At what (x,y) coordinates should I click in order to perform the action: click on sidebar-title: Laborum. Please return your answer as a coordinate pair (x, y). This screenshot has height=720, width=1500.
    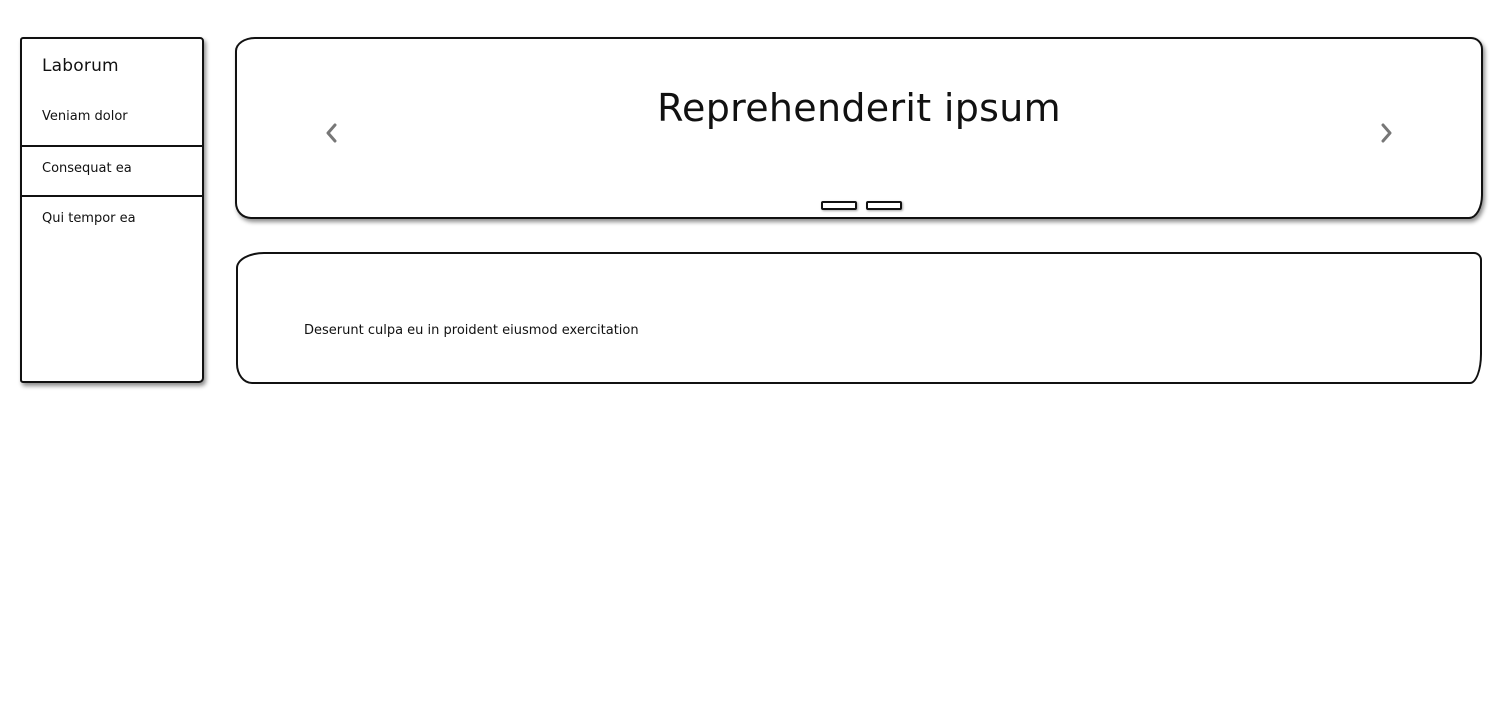
    Looking at the image, I should click on (80, 66).